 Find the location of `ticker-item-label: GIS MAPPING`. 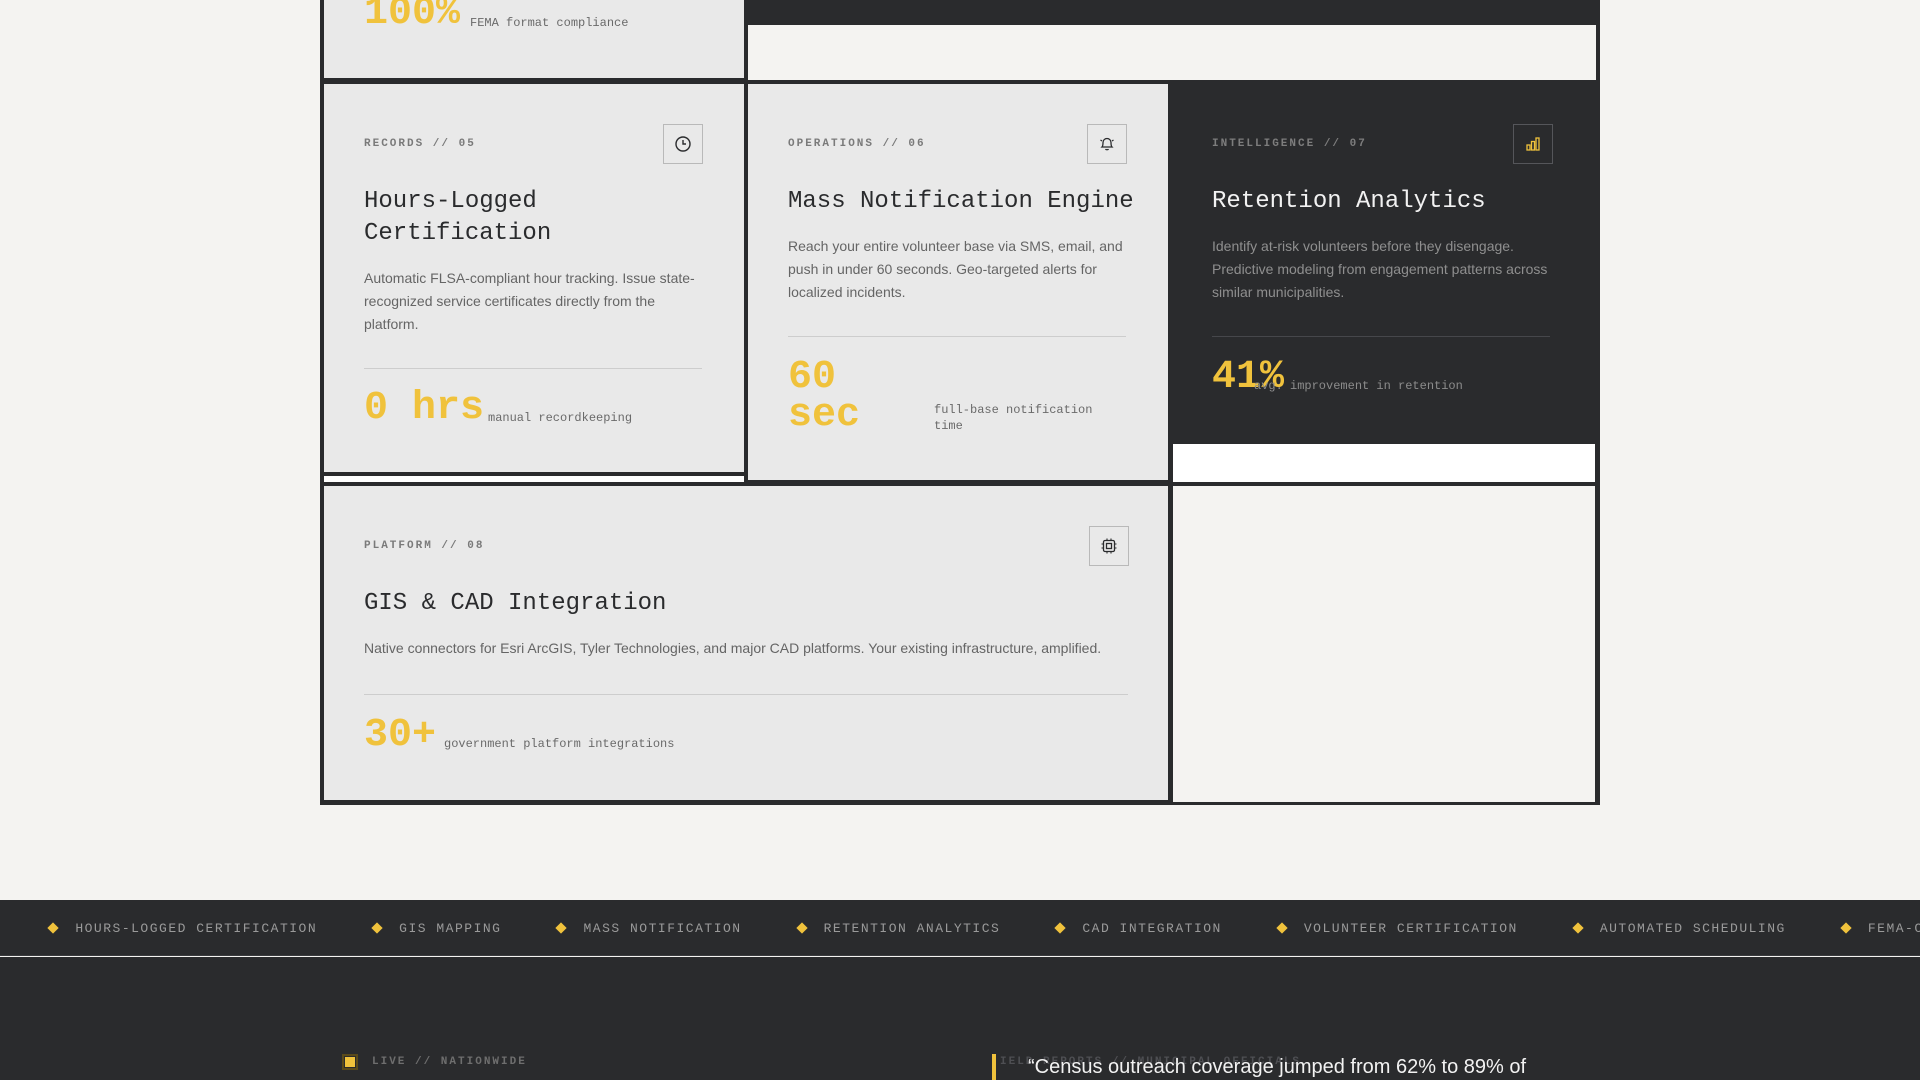

ticker-item-label: GIS MAPPING is located at coordinates (450, 928).